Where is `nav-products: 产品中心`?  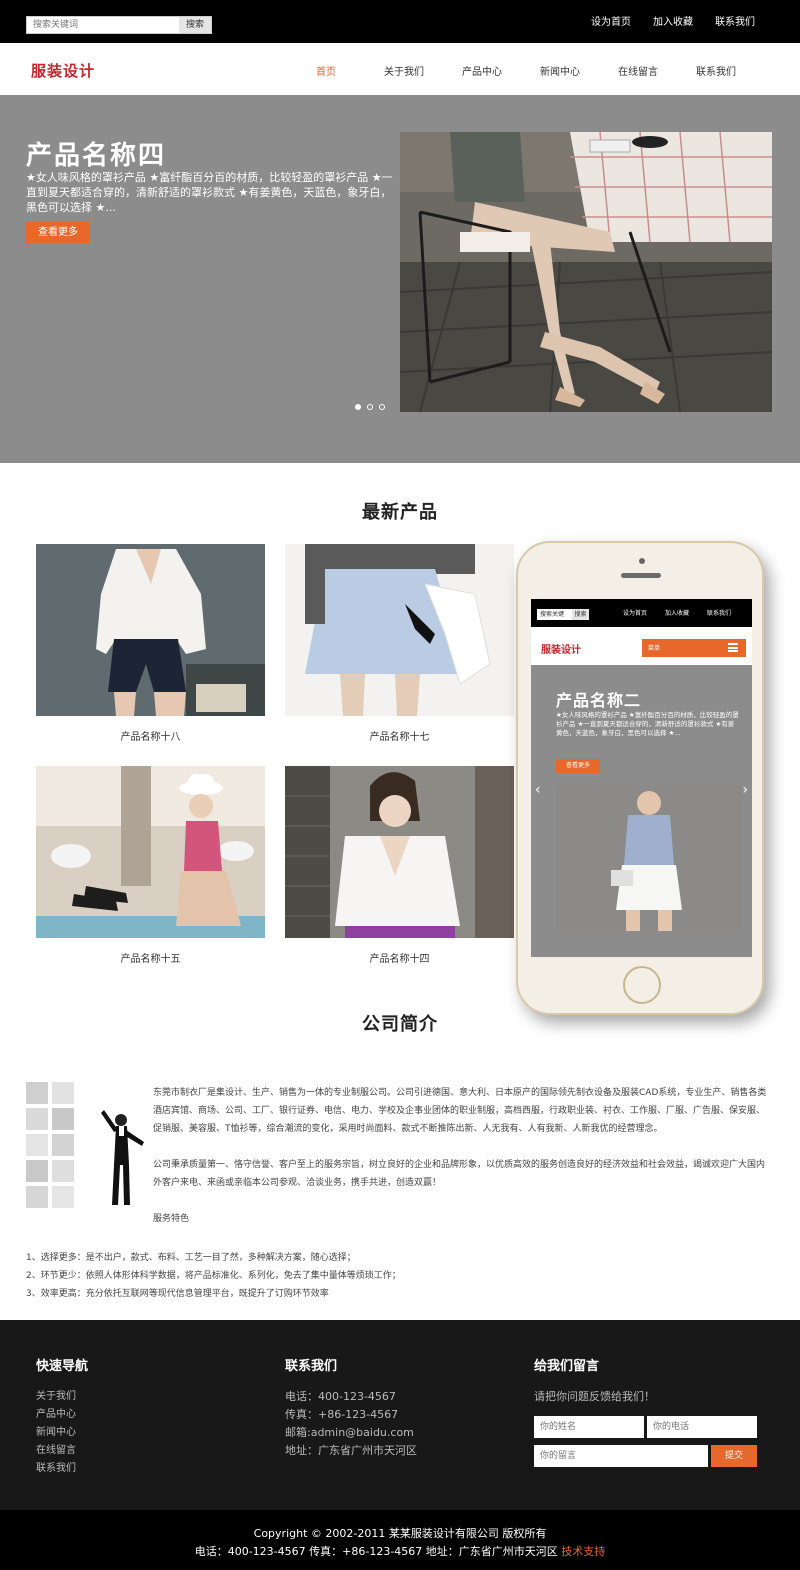 nav-products: 产品中心 is located at coordinates (482, 70).